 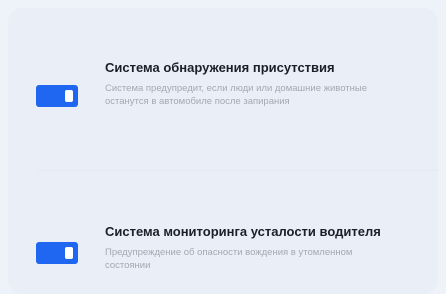 What do you see at coordinates (238, 170) in the screenshot?
I see `divider` at bounding box center [238, 170].